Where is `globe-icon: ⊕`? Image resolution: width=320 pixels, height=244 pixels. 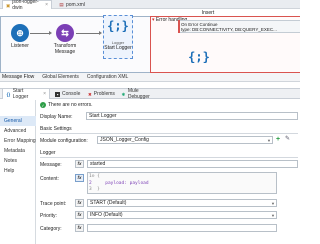 globe-icon: ⊕ is located at coordinates (20, 32).